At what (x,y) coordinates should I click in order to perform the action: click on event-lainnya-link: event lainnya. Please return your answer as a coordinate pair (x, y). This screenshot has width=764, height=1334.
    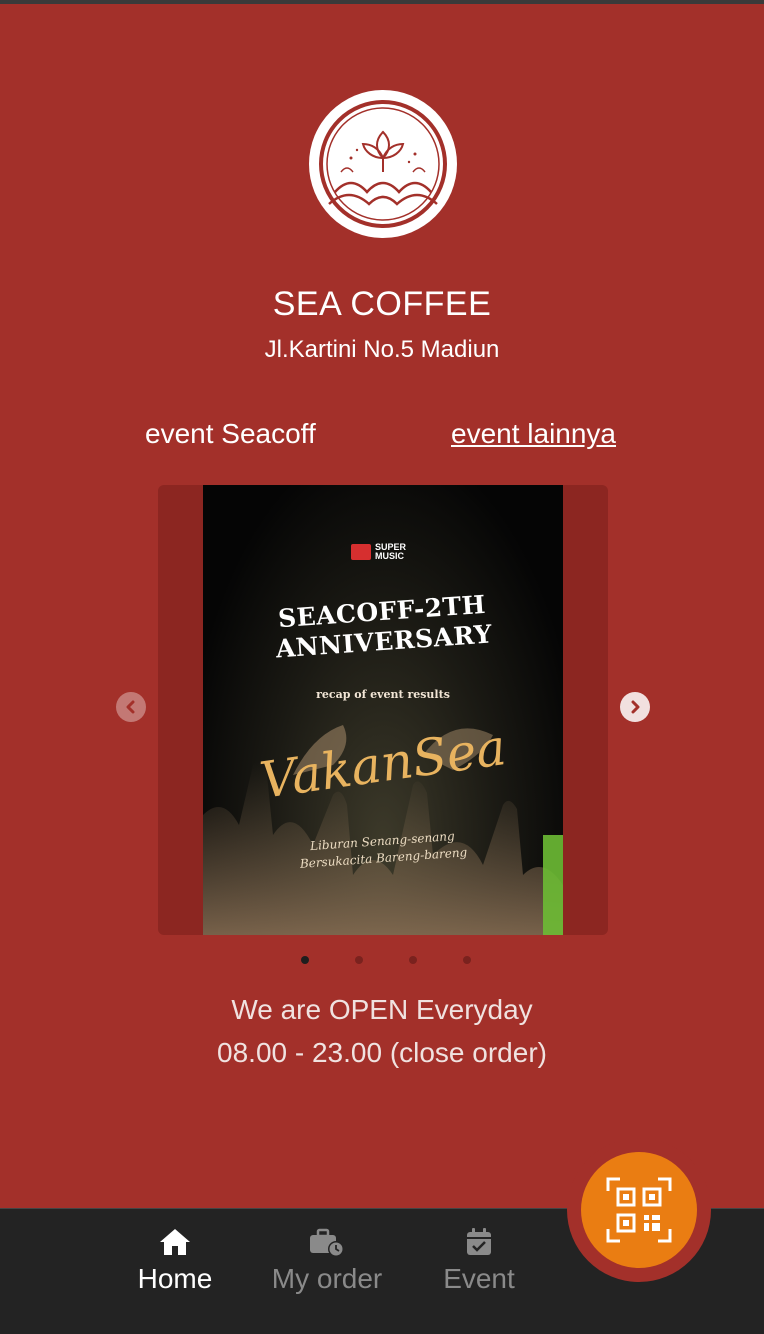
    Looking at the image, I should click on (533, 434).